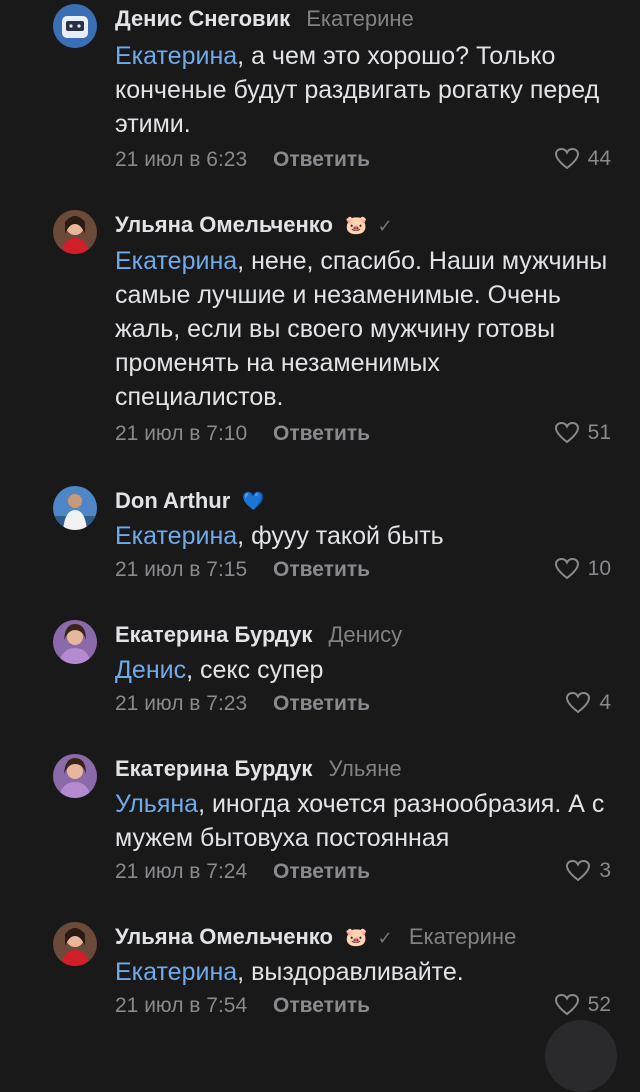 This screenshot has width=640, height=1092. I want to click on timestamp: 21 июл в 7:10, so click(181, 433).